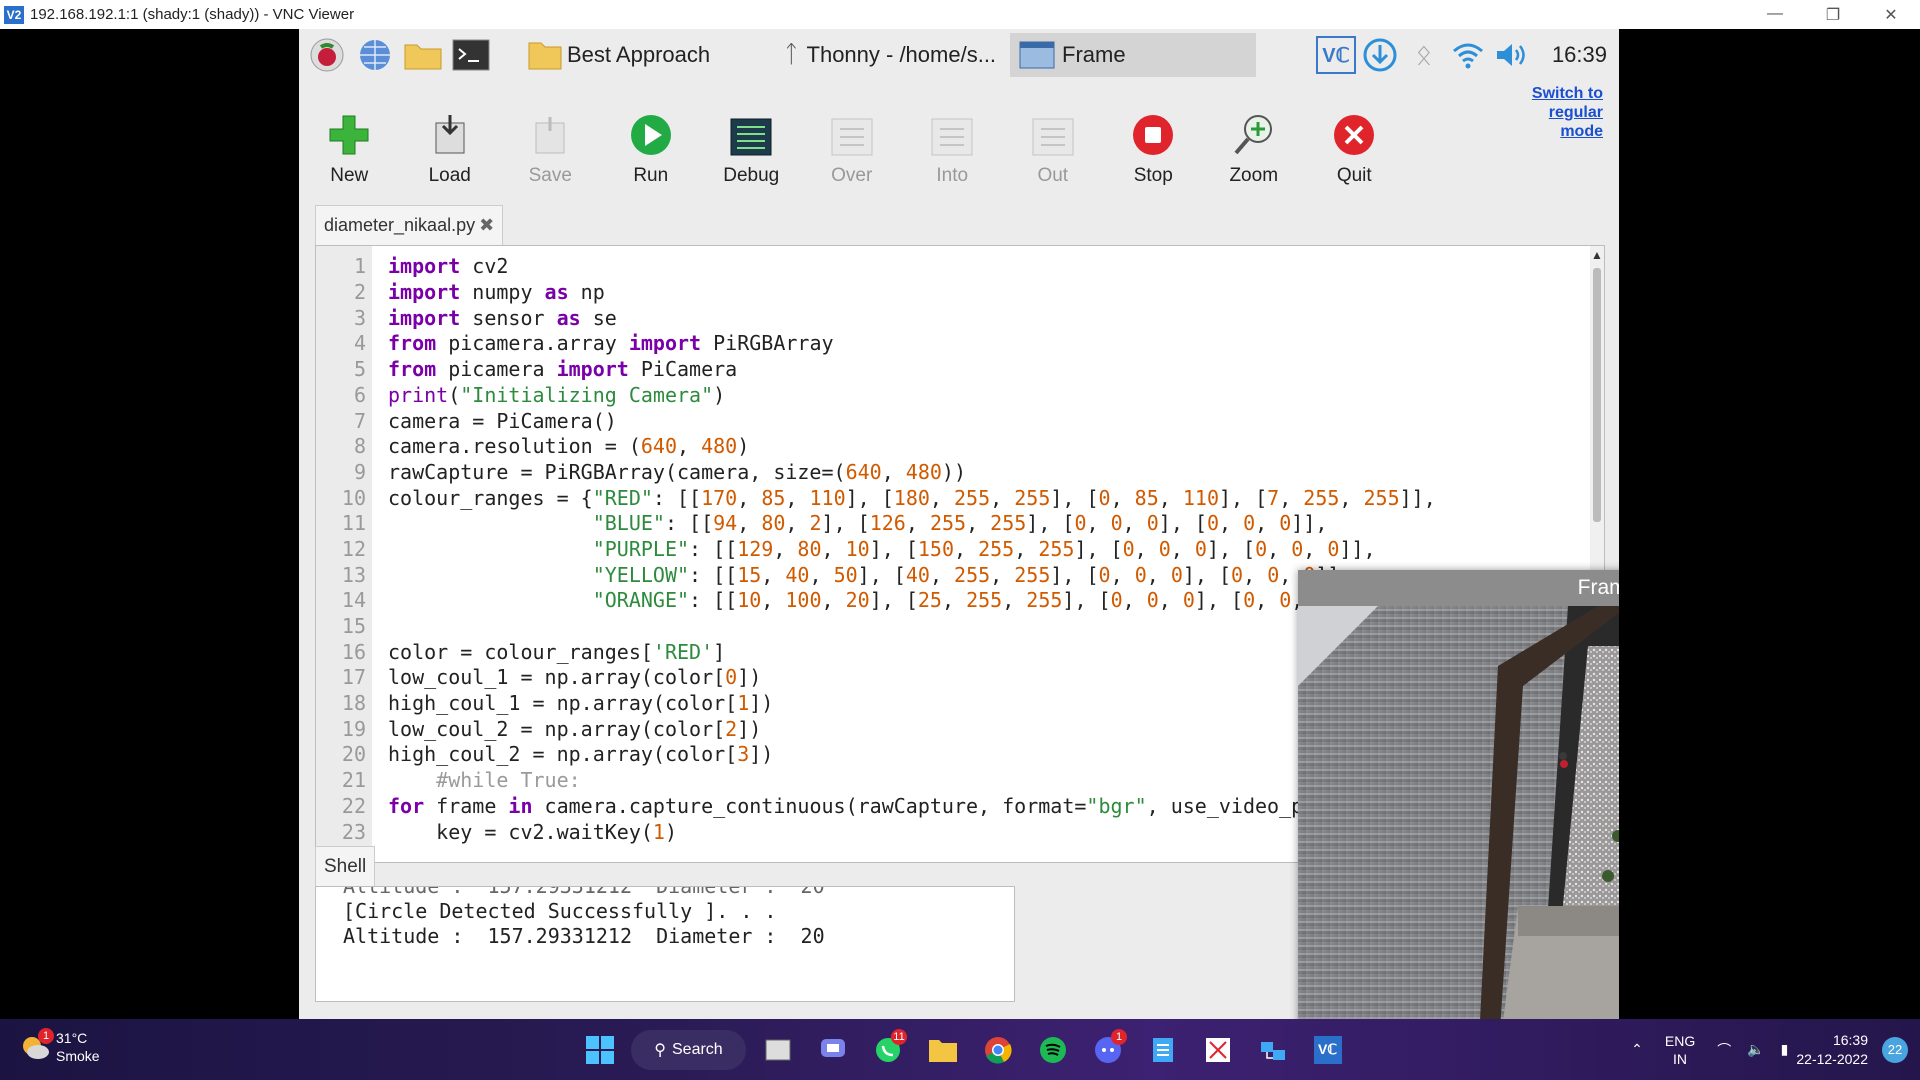 The width and height of the screenshot is (1920, 1080). Describe the element at coordinates (660, 1050) in the screenshot. I see `search-icon: ⚲` at that location.